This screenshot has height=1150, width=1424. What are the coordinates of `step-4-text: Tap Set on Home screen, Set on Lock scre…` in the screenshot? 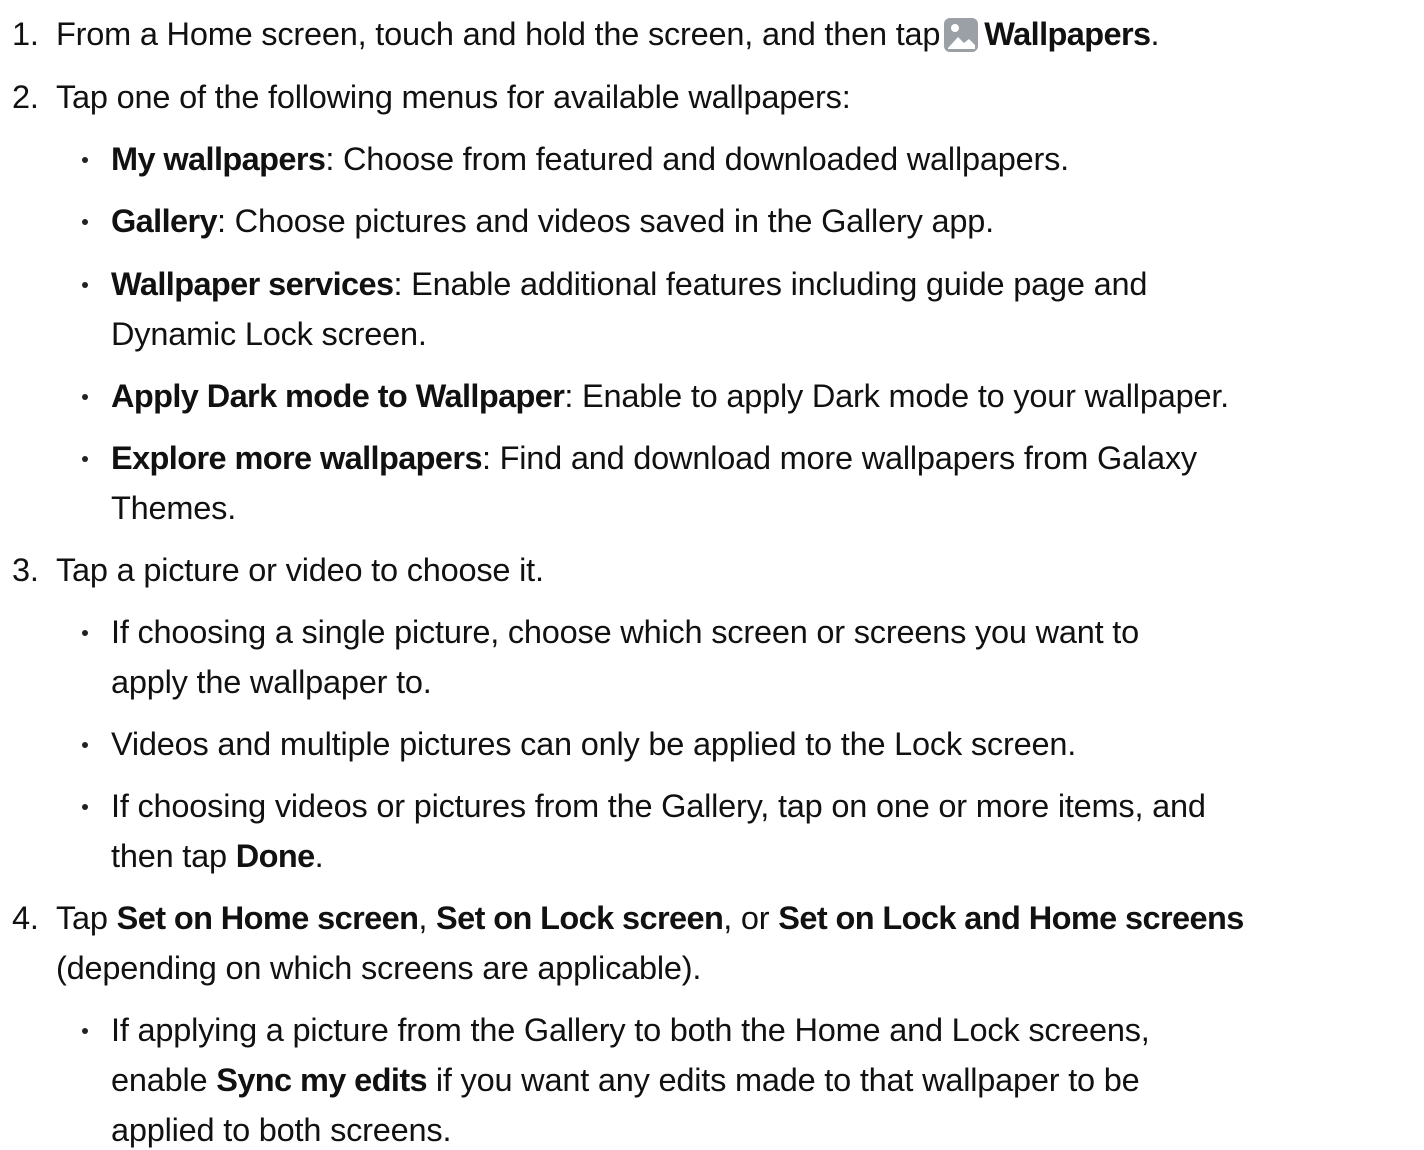 It's located at (650, 918).